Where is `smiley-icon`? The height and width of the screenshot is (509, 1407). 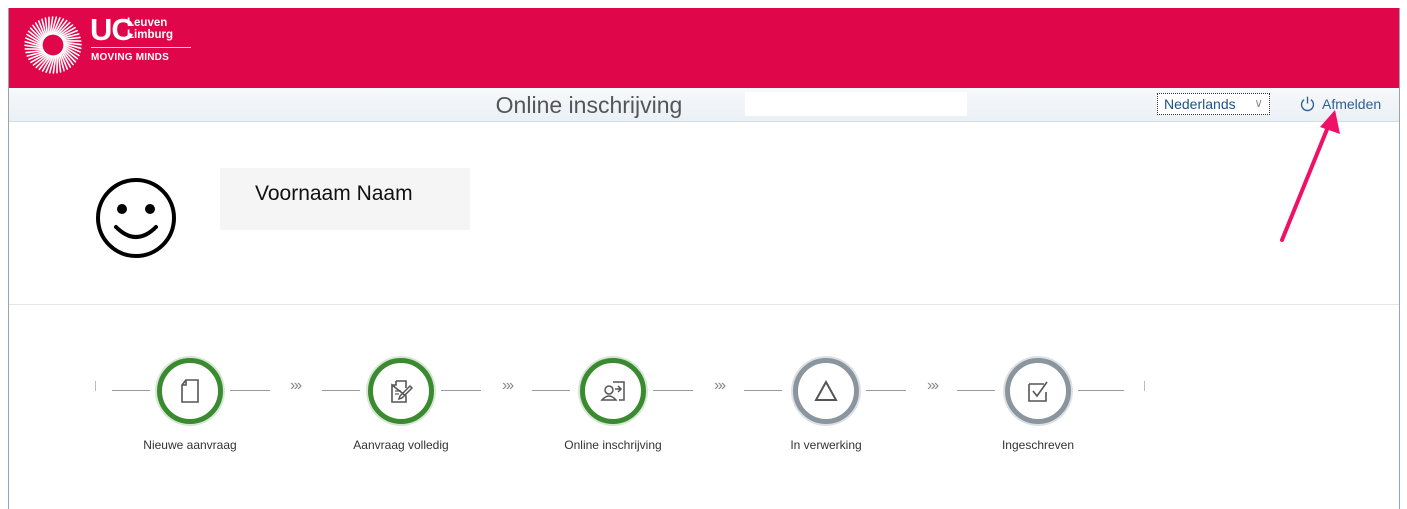
smiley-icon is located at coordinates (136, 218).